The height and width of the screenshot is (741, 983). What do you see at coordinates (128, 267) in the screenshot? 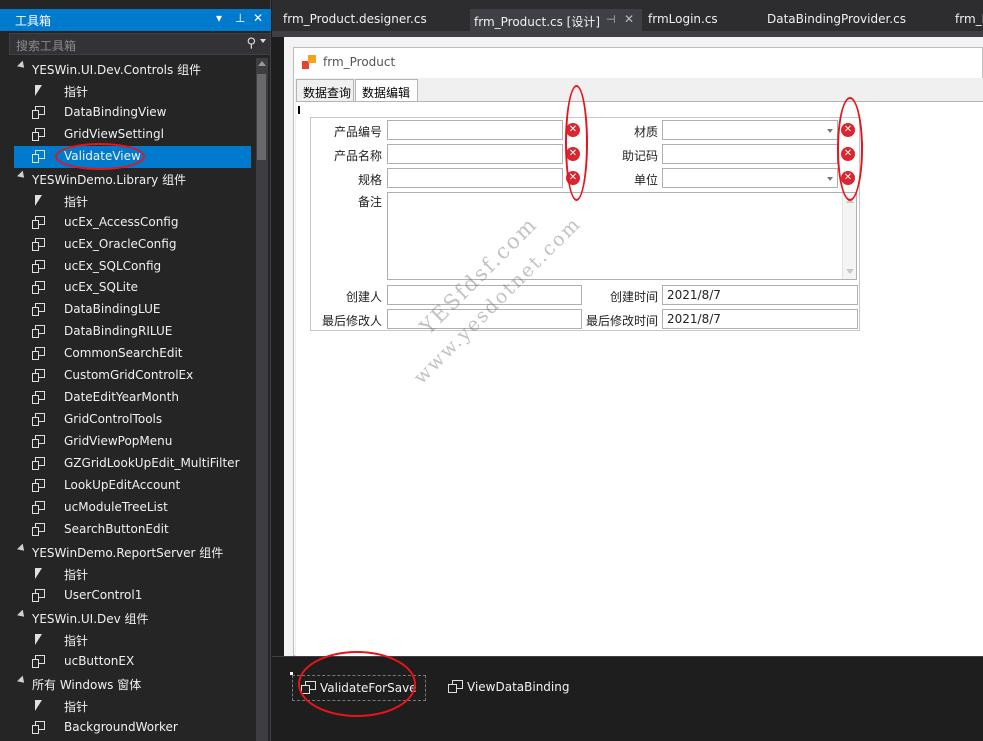
I see `toolbox-item: ucEx_SQLConfig` at bounding box center [128, 267].